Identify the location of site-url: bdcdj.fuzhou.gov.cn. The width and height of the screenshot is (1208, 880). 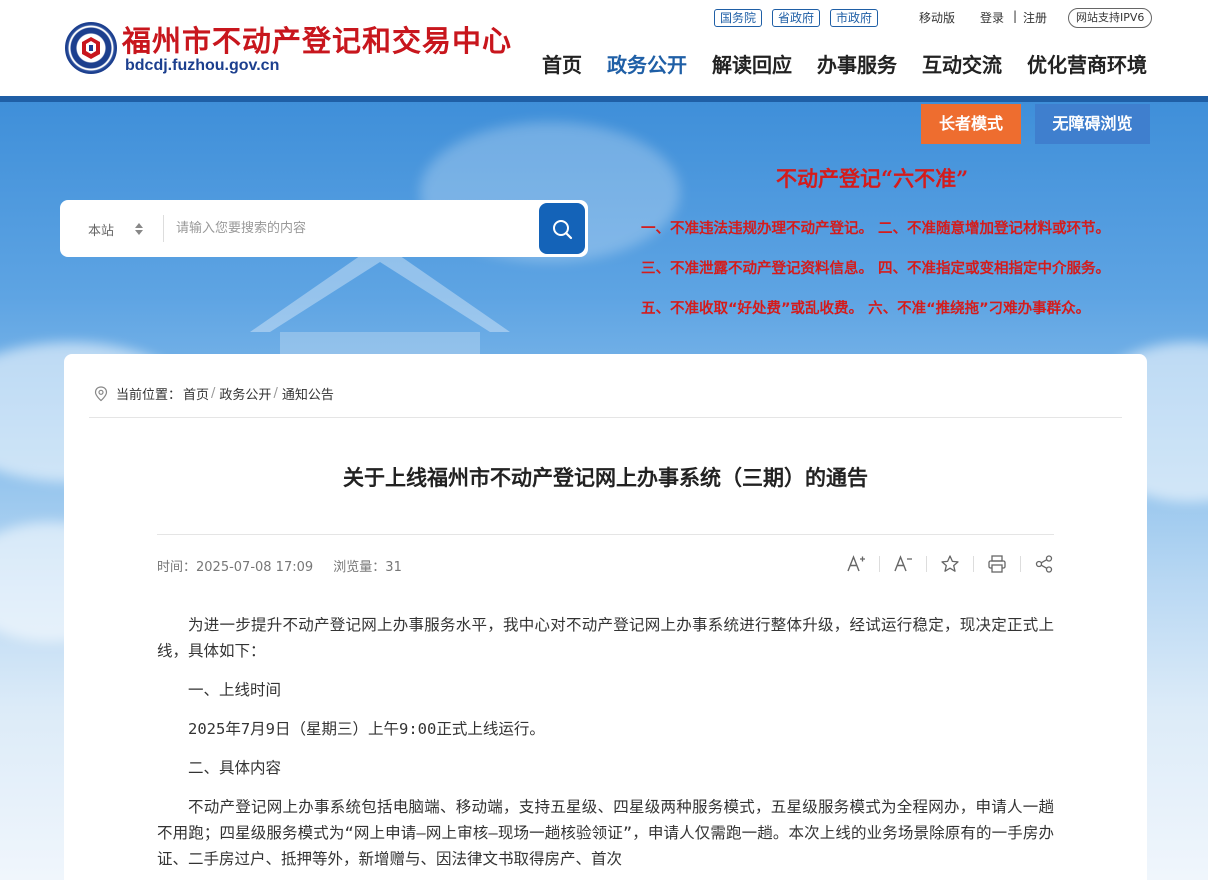
(202, 65).